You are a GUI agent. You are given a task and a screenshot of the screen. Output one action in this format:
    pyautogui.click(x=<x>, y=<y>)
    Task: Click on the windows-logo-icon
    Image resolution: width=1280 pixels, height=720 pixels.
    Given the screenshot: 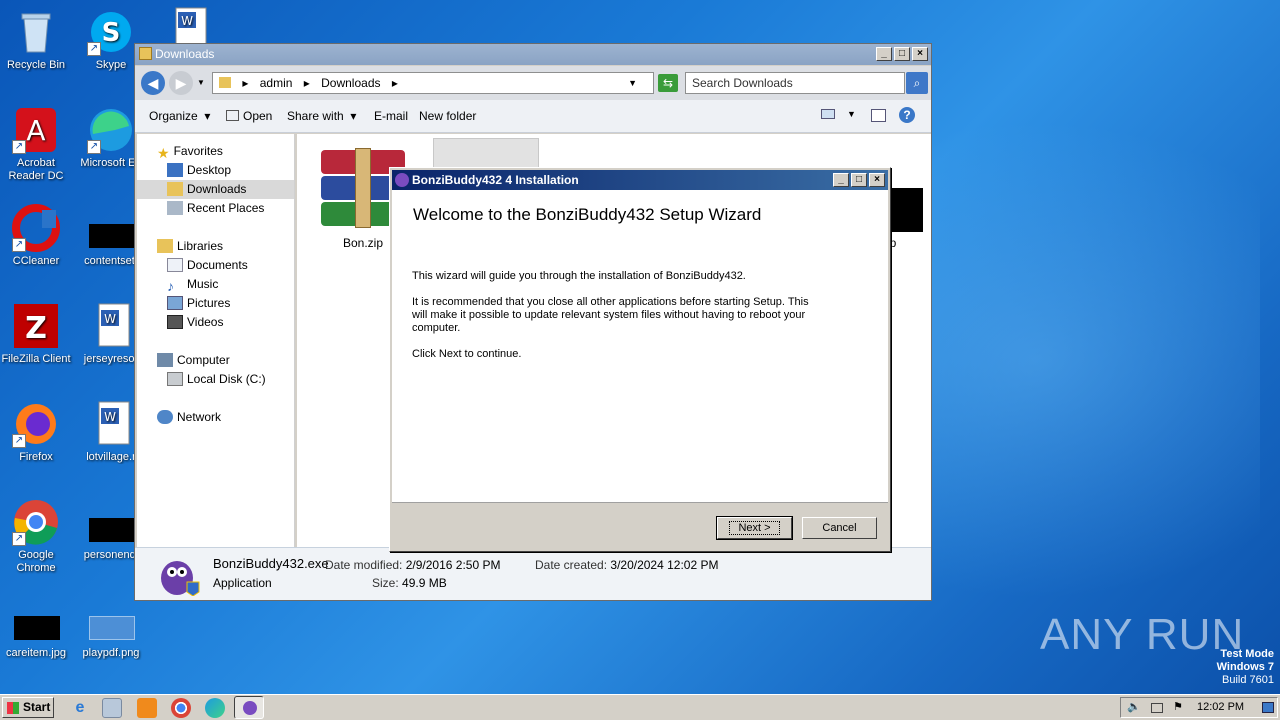 What is the action you would take?
    pyautogui.click(x=13, y=708)
    